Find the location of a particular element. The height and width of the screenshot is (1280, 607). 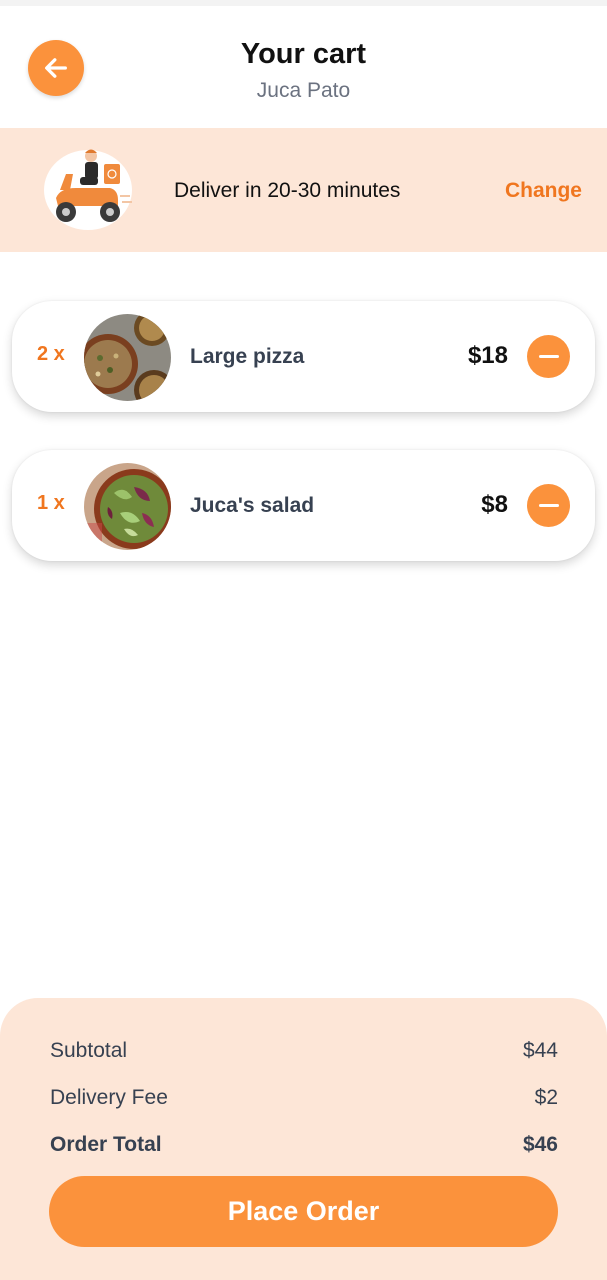

cart-item: 1 x Juca's salad $8 is located at coordinates (303, 505).